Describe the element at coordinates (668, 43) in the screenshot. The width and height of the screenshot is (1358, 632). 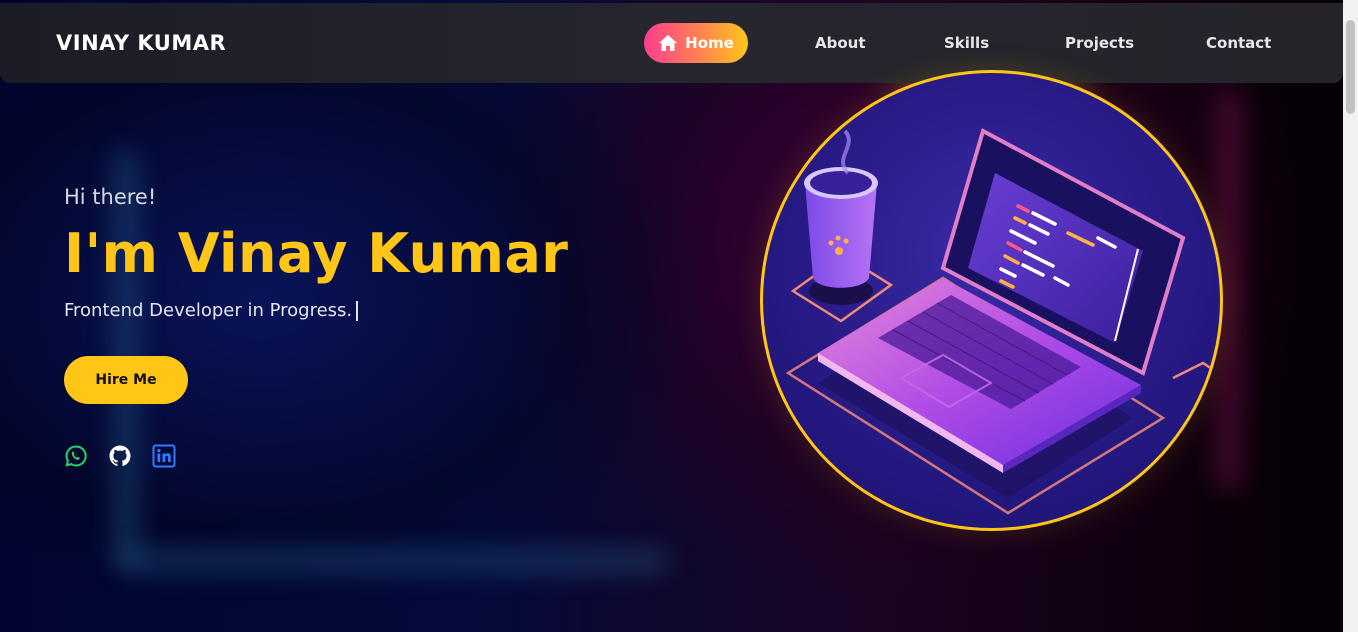
I see `home-icon` at that location.